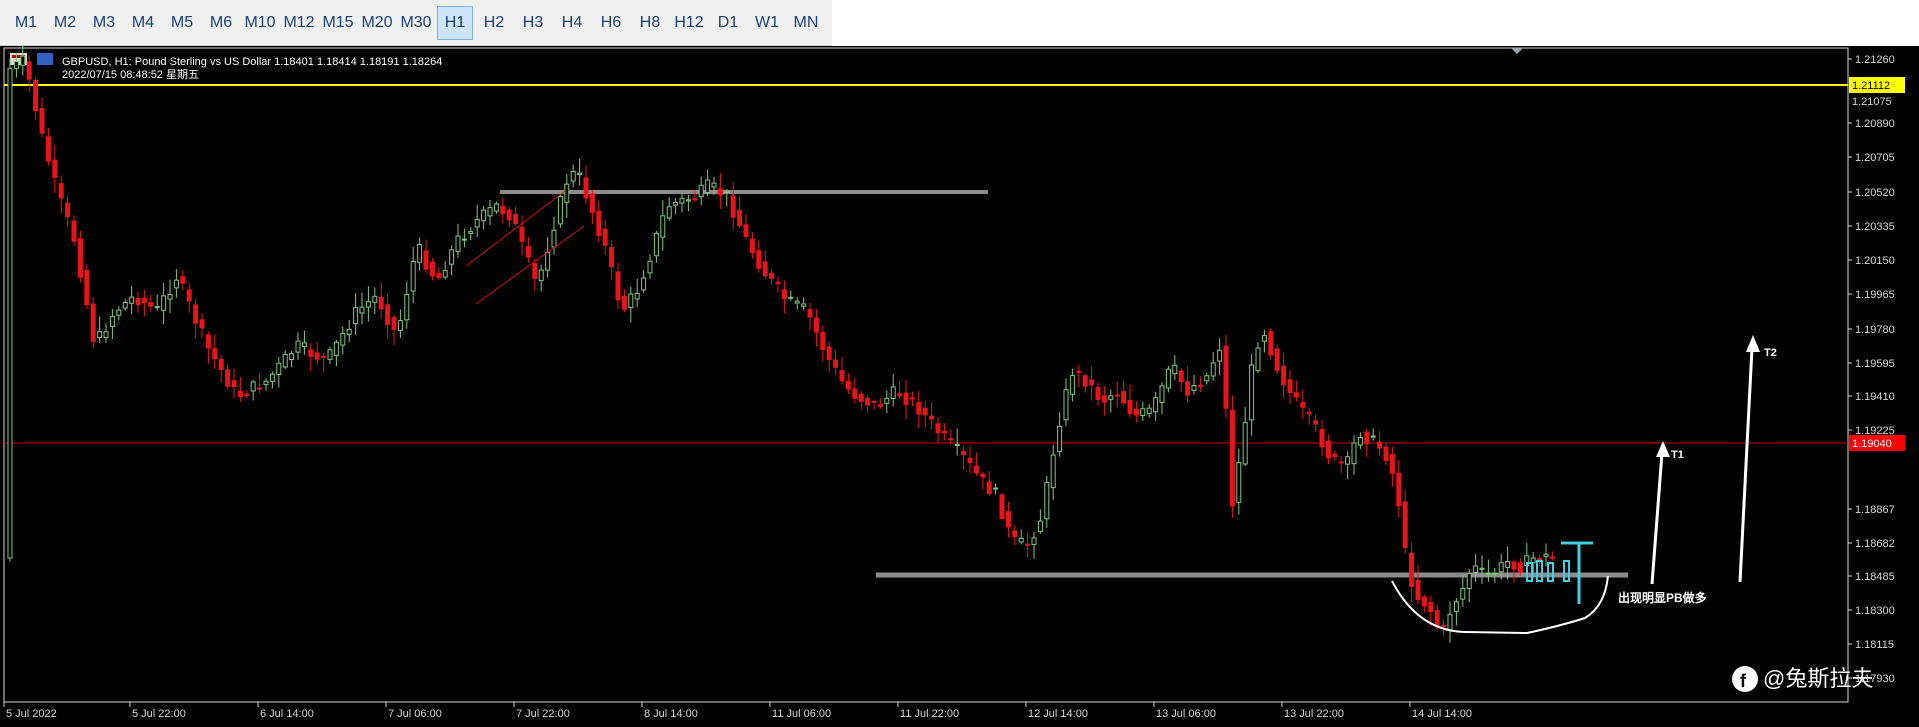  What do you see at coordinates (104, 23) in the screenshot?
I see `timeframe-button-m3: M3` at bounding box center [104, 23].